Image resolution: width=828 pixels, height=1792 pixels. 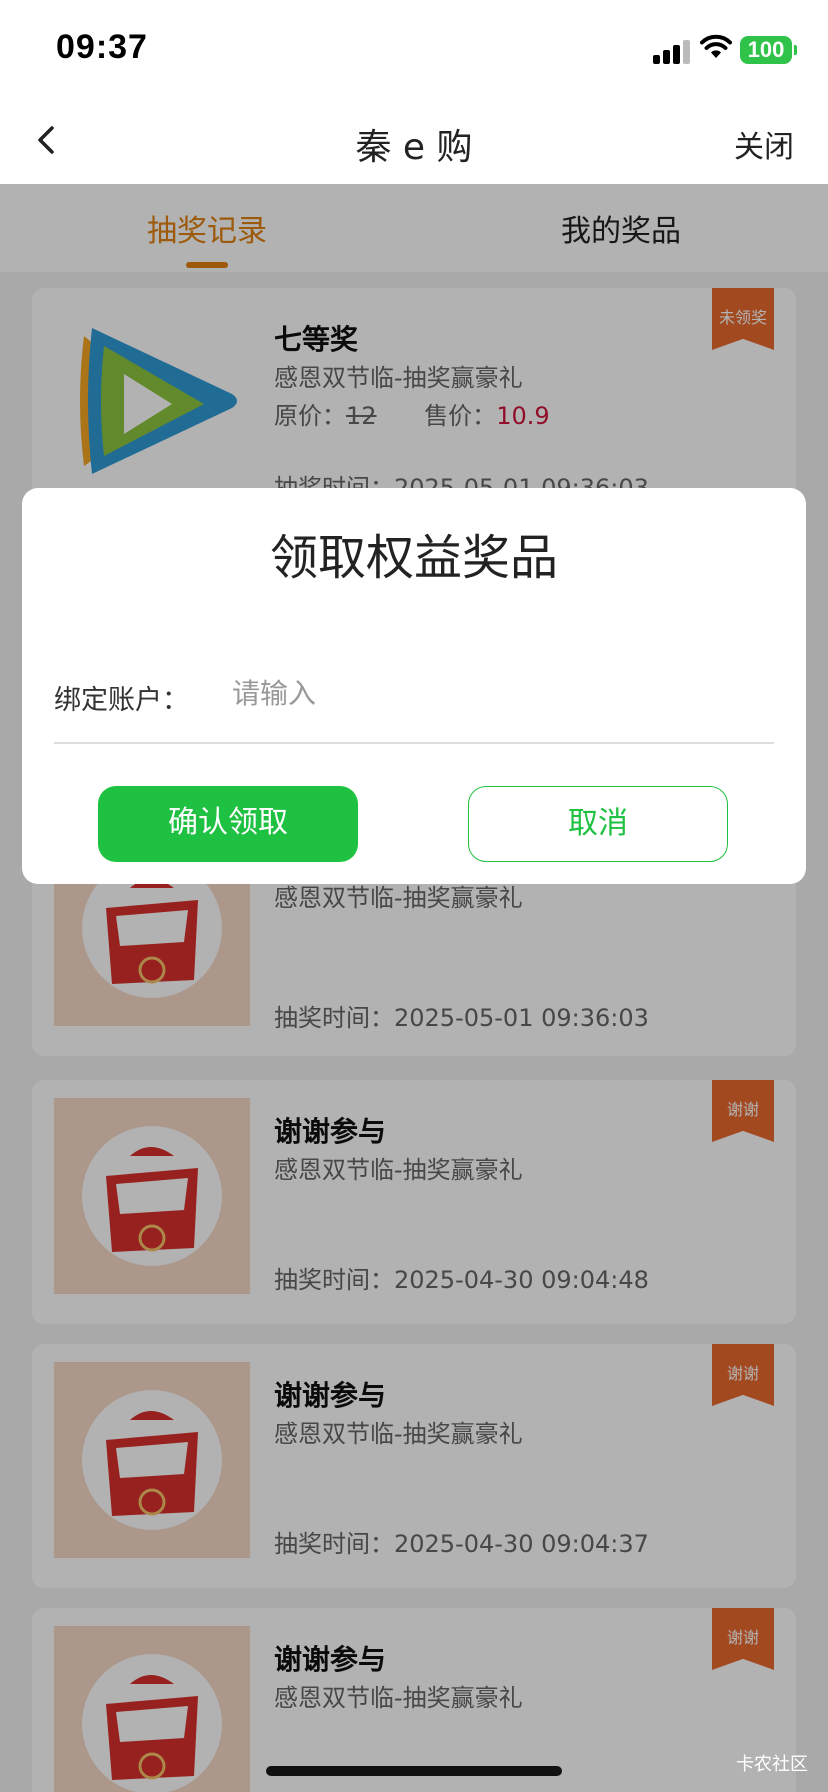 I want to click on cellular-signal-icon, so click(x=672, y=52).